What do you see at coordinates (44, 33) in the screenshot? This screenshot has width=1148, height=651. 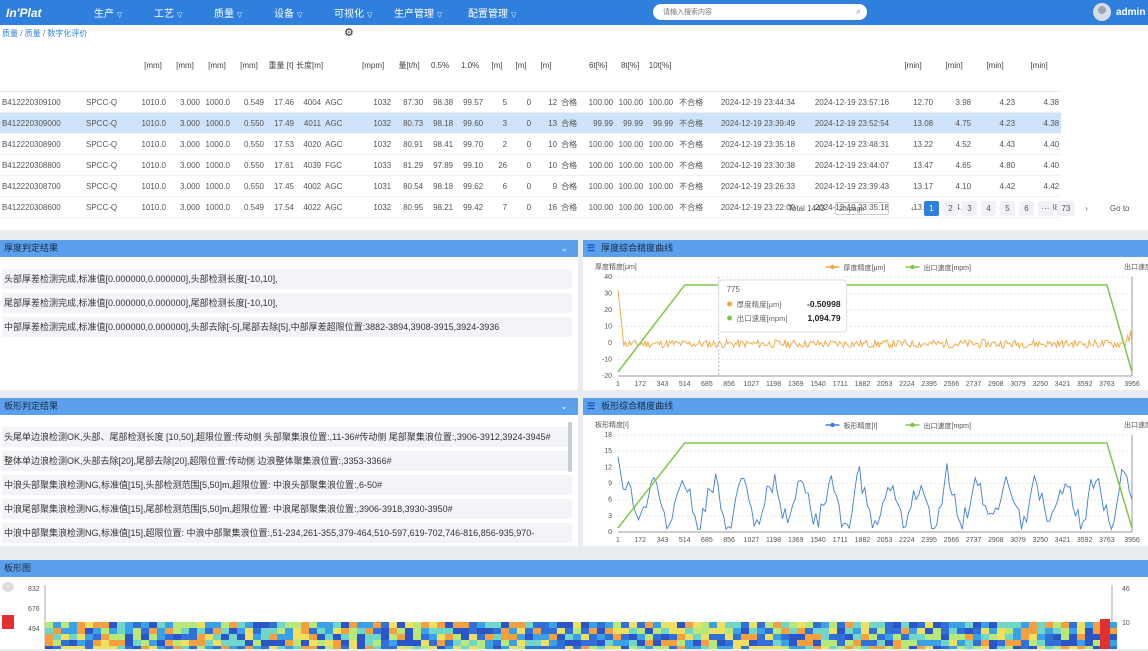 I see `breadcrumb: 质量 / 质量 / 数字化评价` at bounding box center [44, 33].